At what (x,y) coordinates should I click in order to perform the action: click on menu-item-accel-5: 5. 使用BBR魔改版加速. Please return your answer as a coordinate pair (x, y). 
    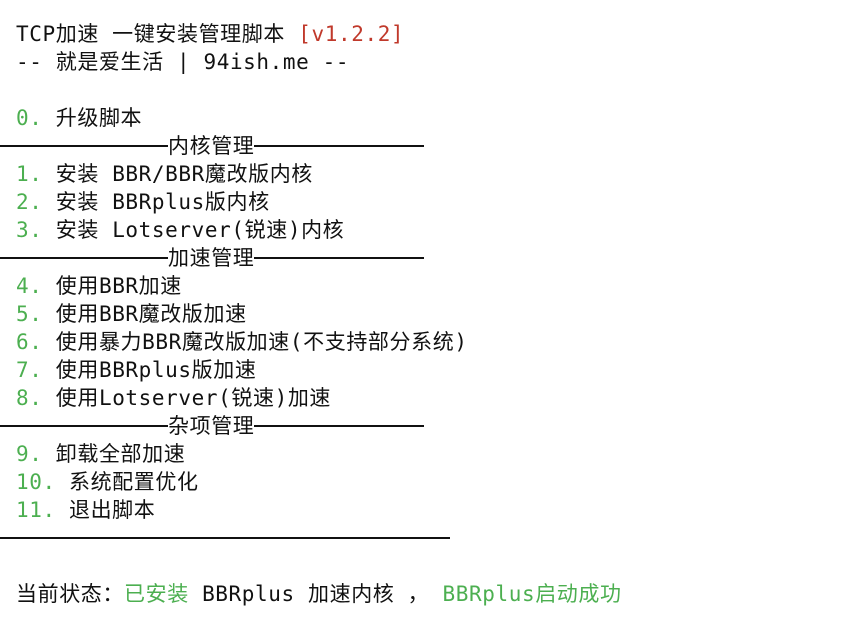
    Looking at the image, I should click on (123, 314).